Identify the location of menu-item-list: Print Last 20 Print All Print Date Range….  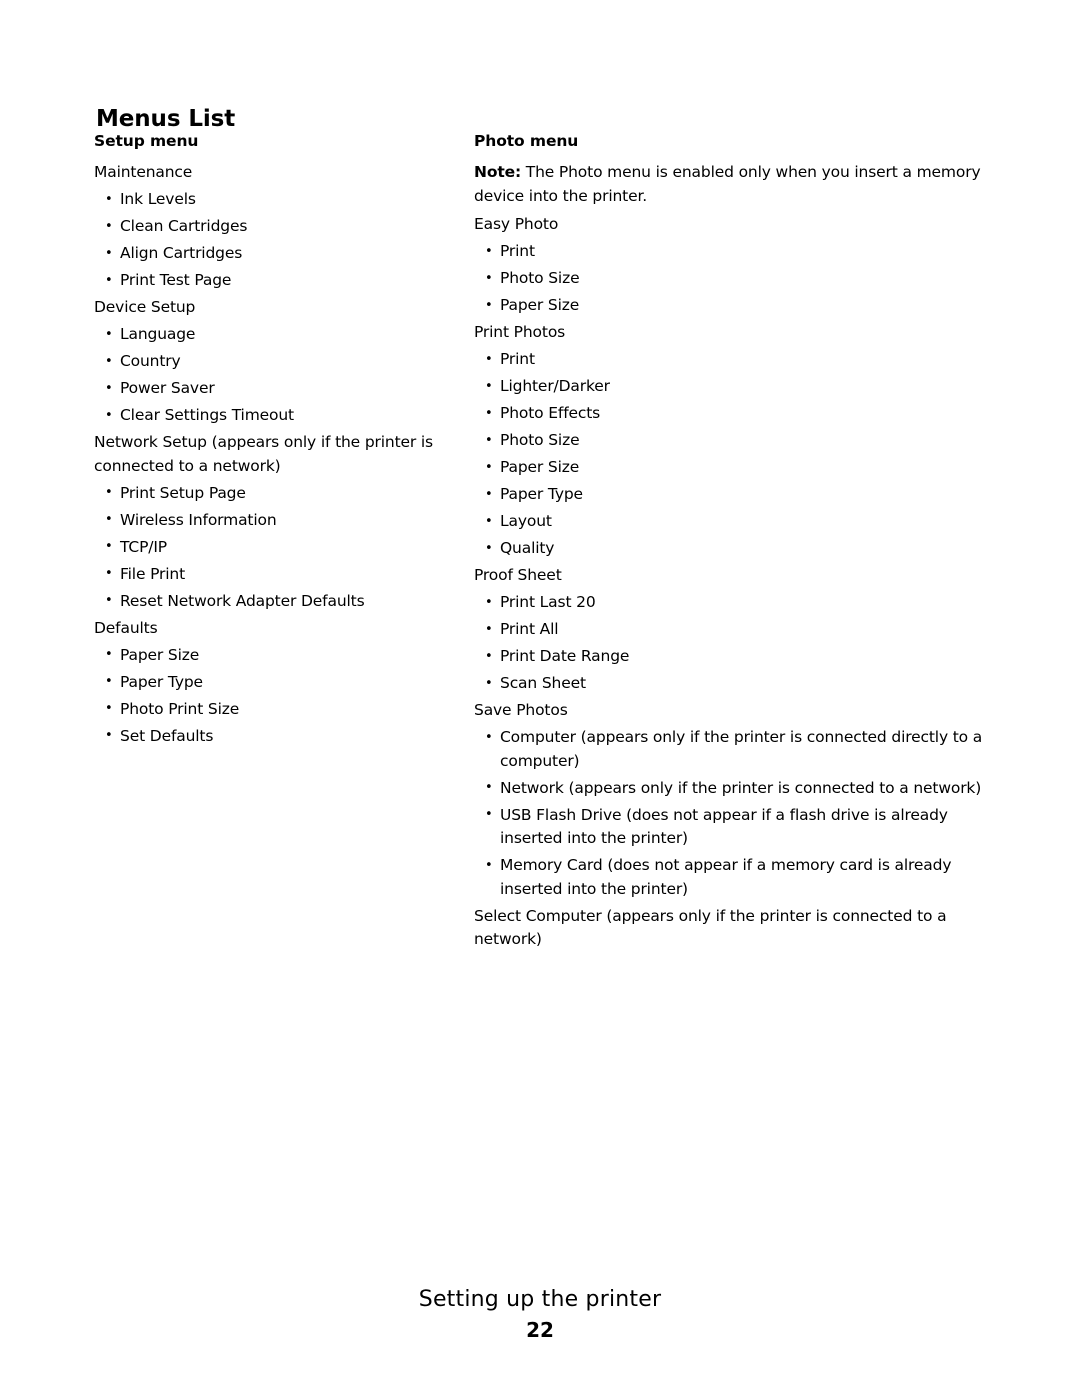
(732, 643).